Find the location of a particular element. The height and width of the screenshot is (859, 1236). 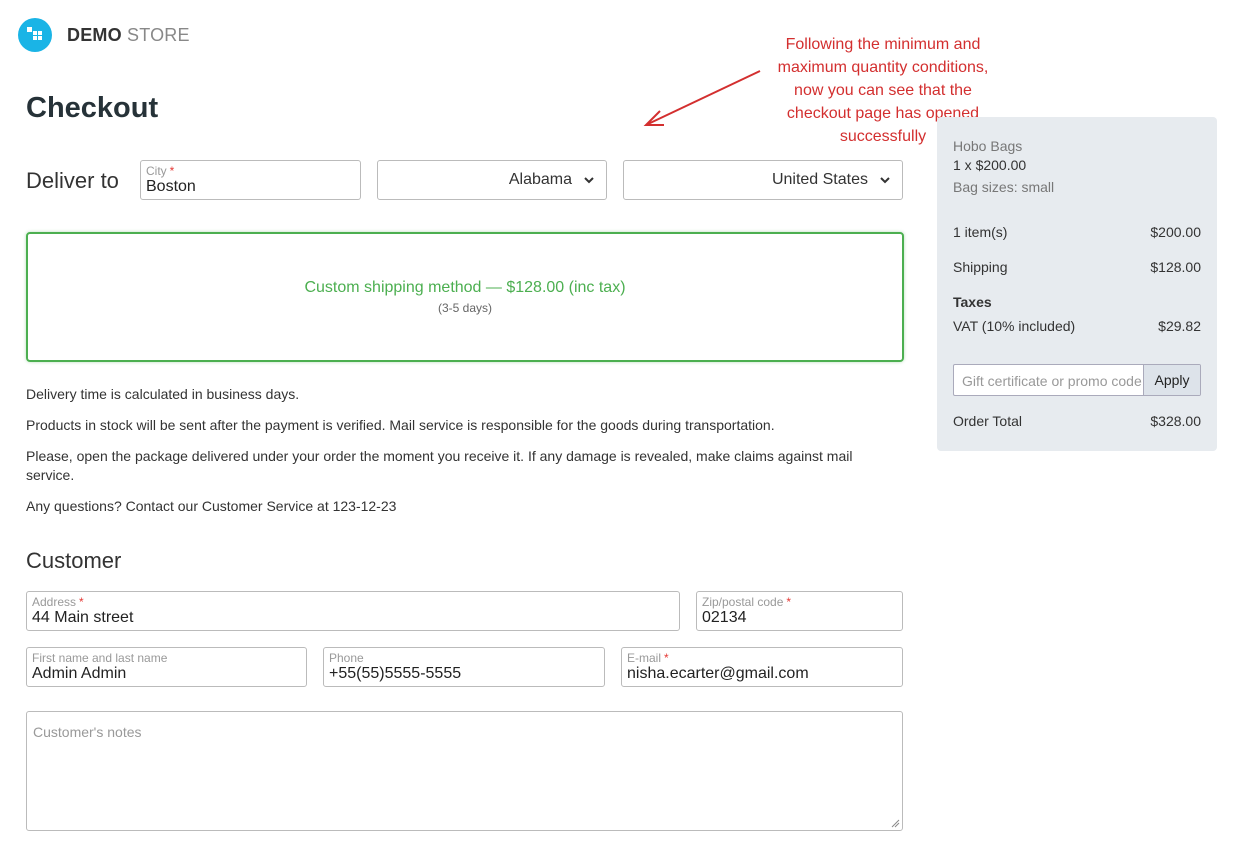

state-value: Alabama is located at coordinates (540, 179).